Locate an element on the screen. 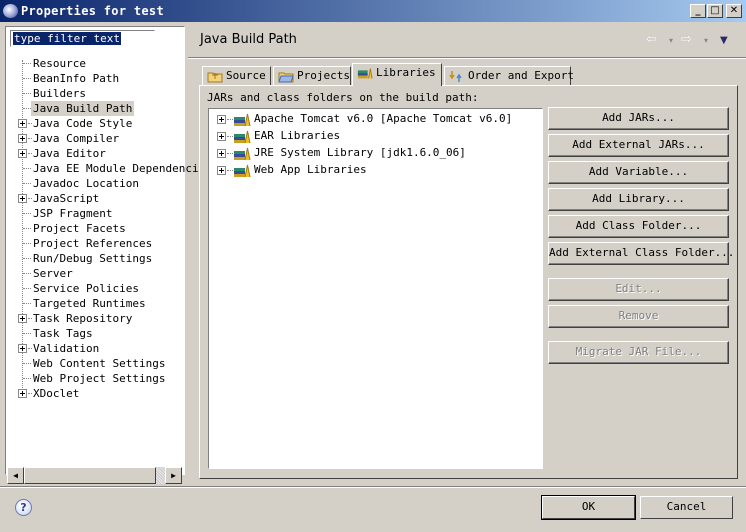  forward-dropdown-icon: ▾ is located at coordinates (706, 40).